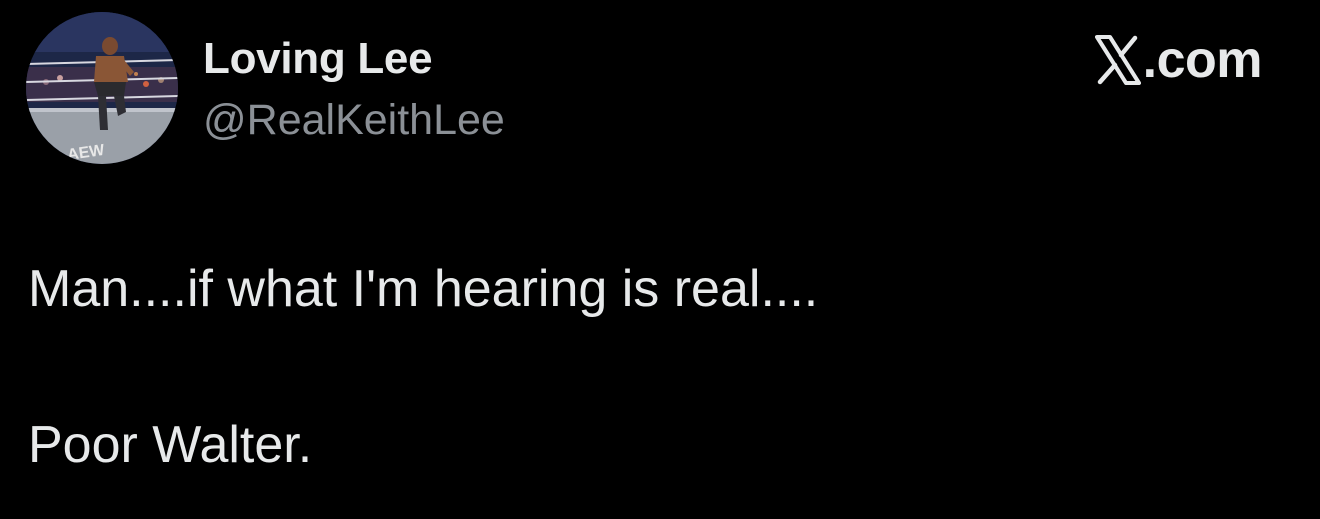  I want to click on brand-domain: .com, so click(1202, 60).